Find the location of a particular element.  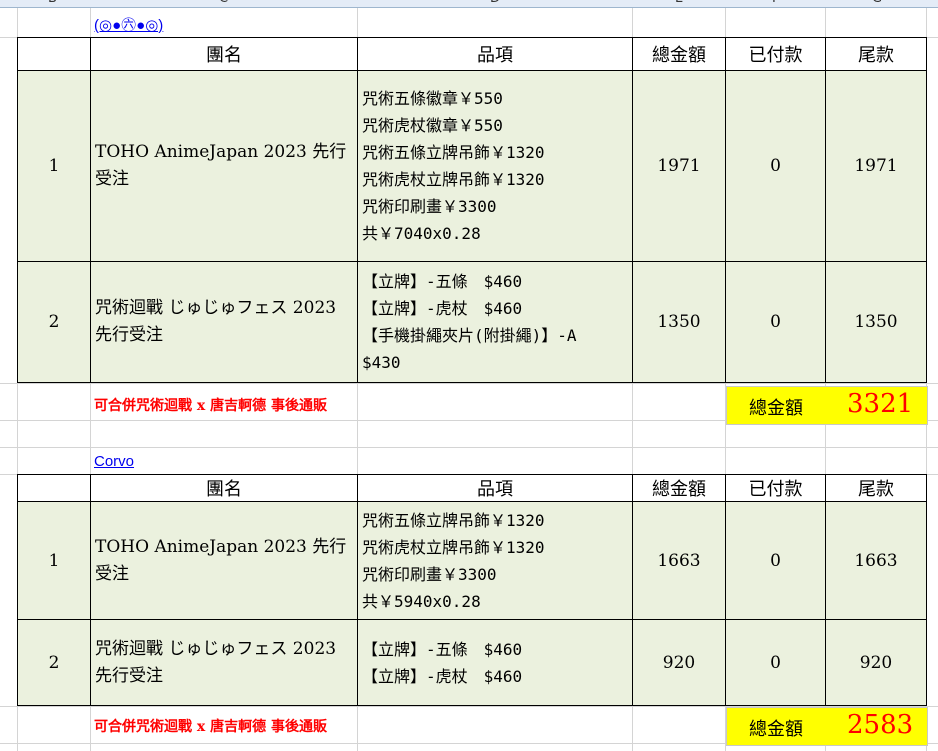

total-cell: 1663 is located at coordinates (679, 560).